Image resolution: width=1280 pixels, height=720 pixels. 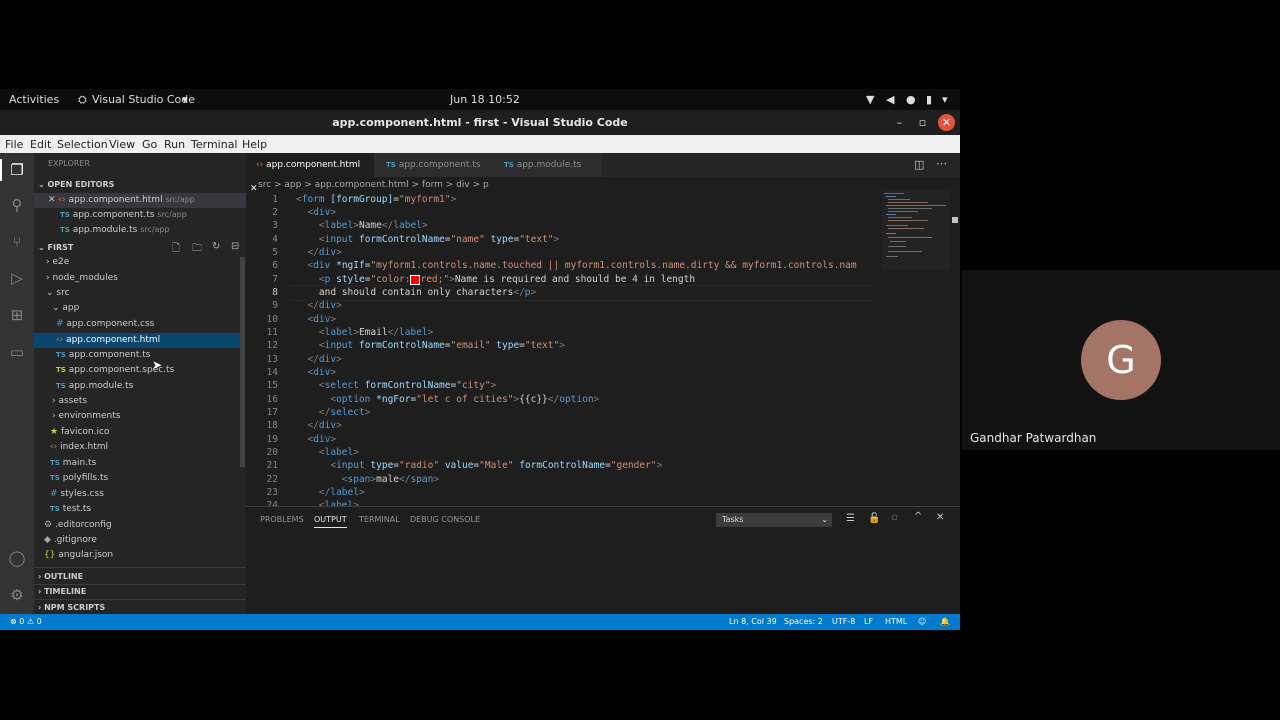 I want to click on tree-folder: › node_modules, so click(x=82, y=278).